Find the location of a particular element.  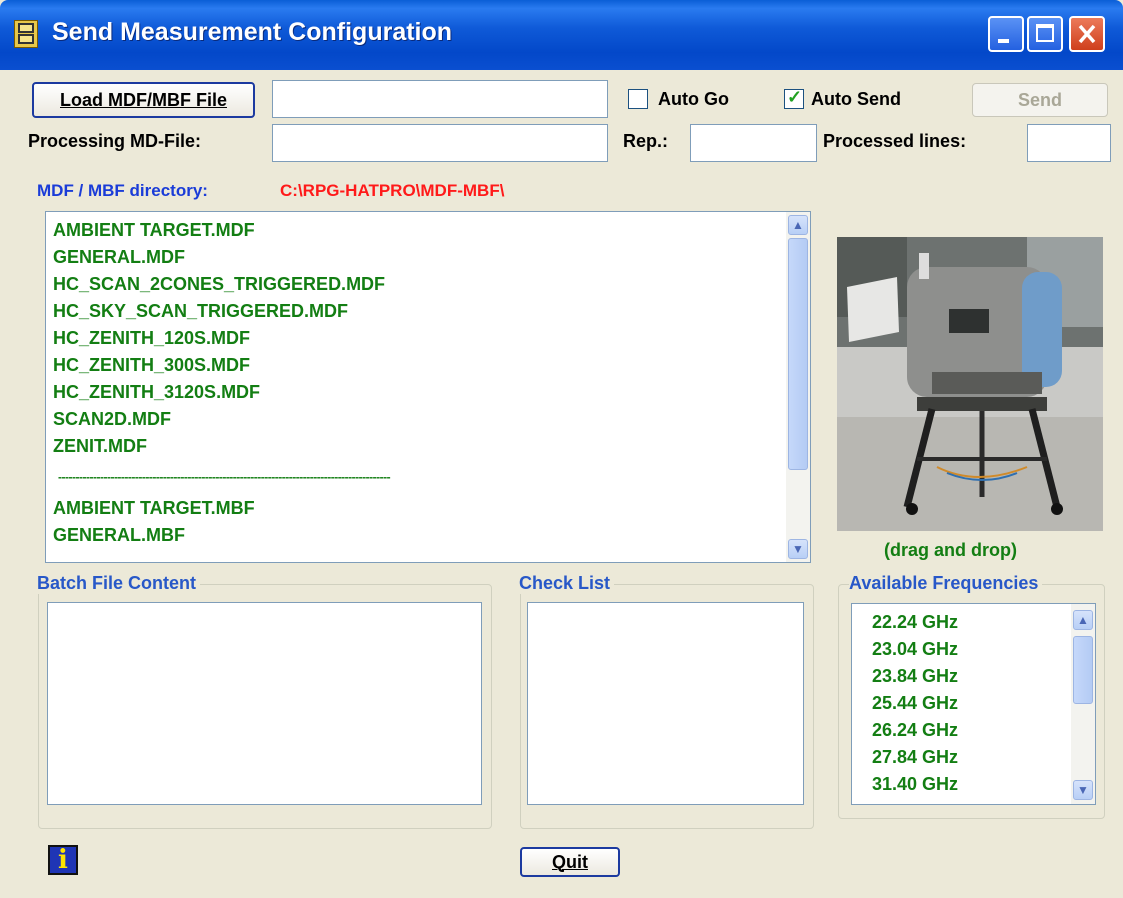

frequencies-scrollbar: ▲ ▼ is located at coordinates (1083, 704).